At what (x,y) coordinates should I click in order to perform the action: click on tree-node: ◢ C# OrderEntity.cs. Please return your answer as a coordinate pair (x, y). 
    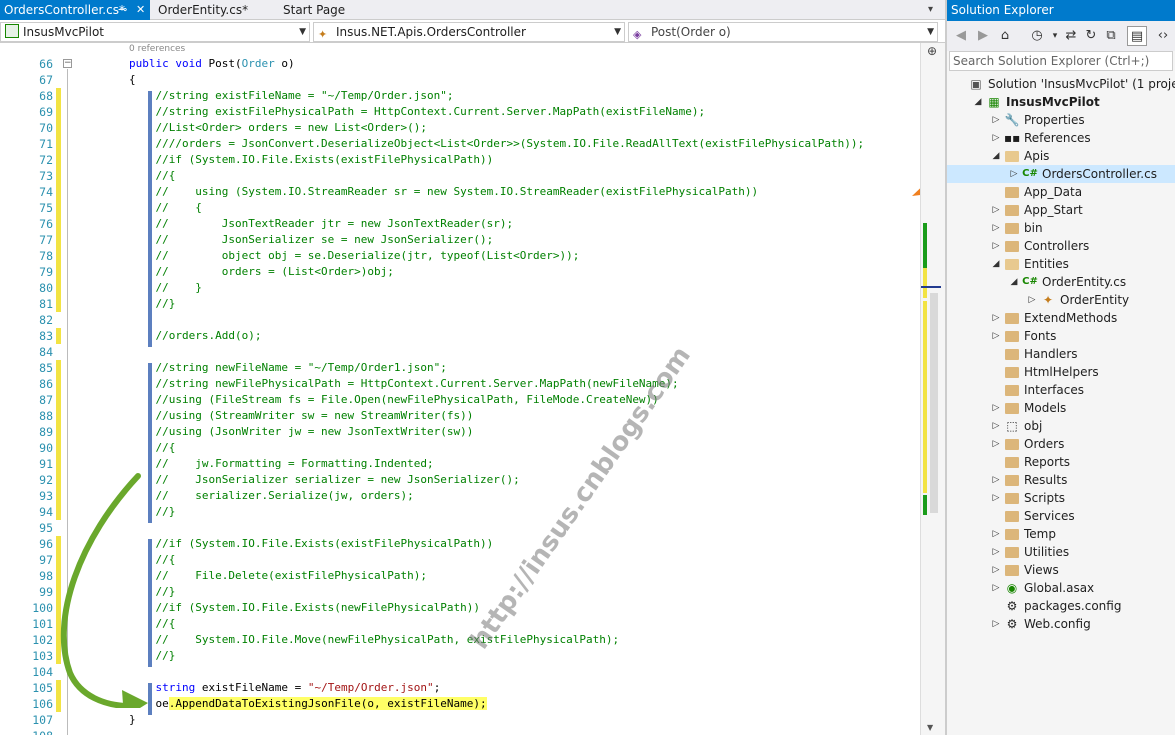
    Looking at the image, I should click on (1061, 282).